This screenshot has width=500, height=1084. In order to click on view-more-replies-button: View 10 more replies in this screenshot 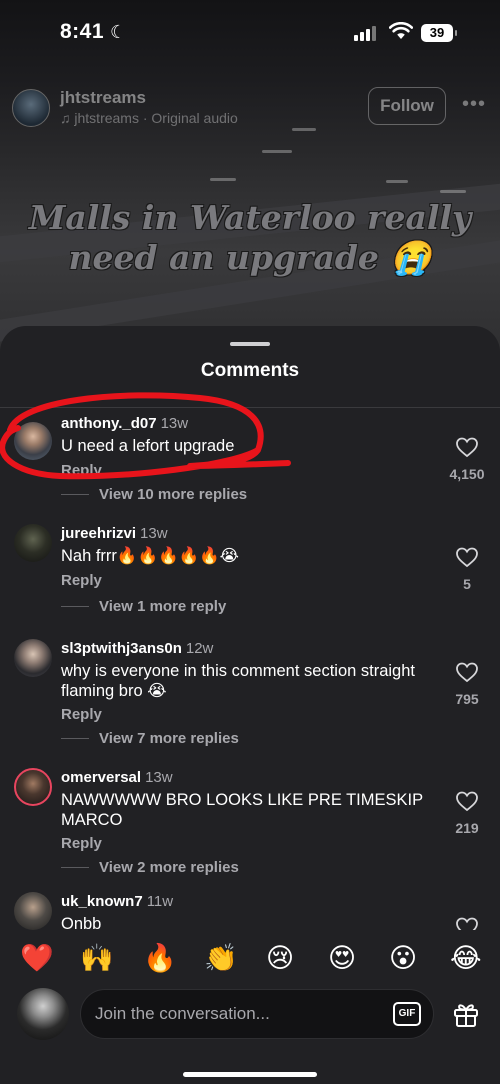, I will do `click(154, 494)`.